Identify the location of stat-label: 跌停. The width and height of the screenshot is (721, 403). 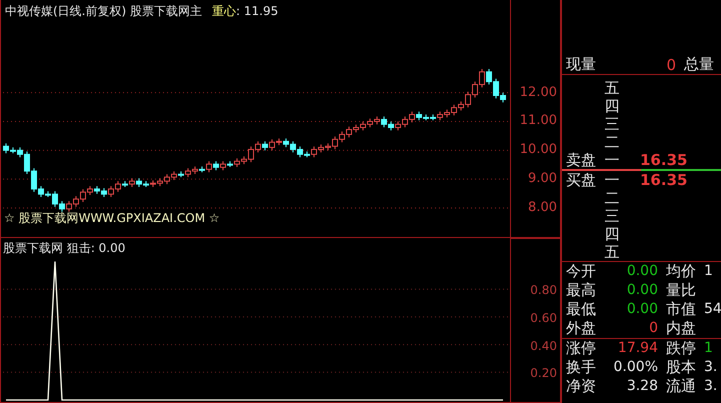
(681, 348).